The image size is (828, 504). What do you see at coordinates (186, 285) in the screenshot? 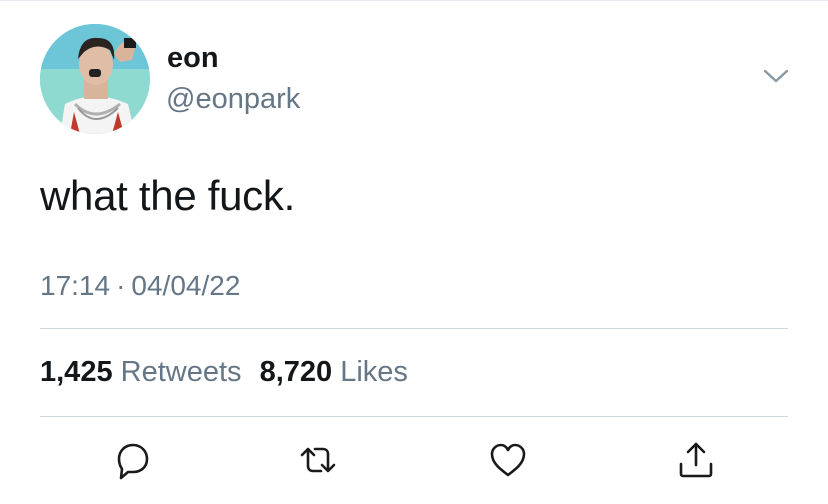
I see `tweet-date: 04/04/22` at bounding box center [186, 285].